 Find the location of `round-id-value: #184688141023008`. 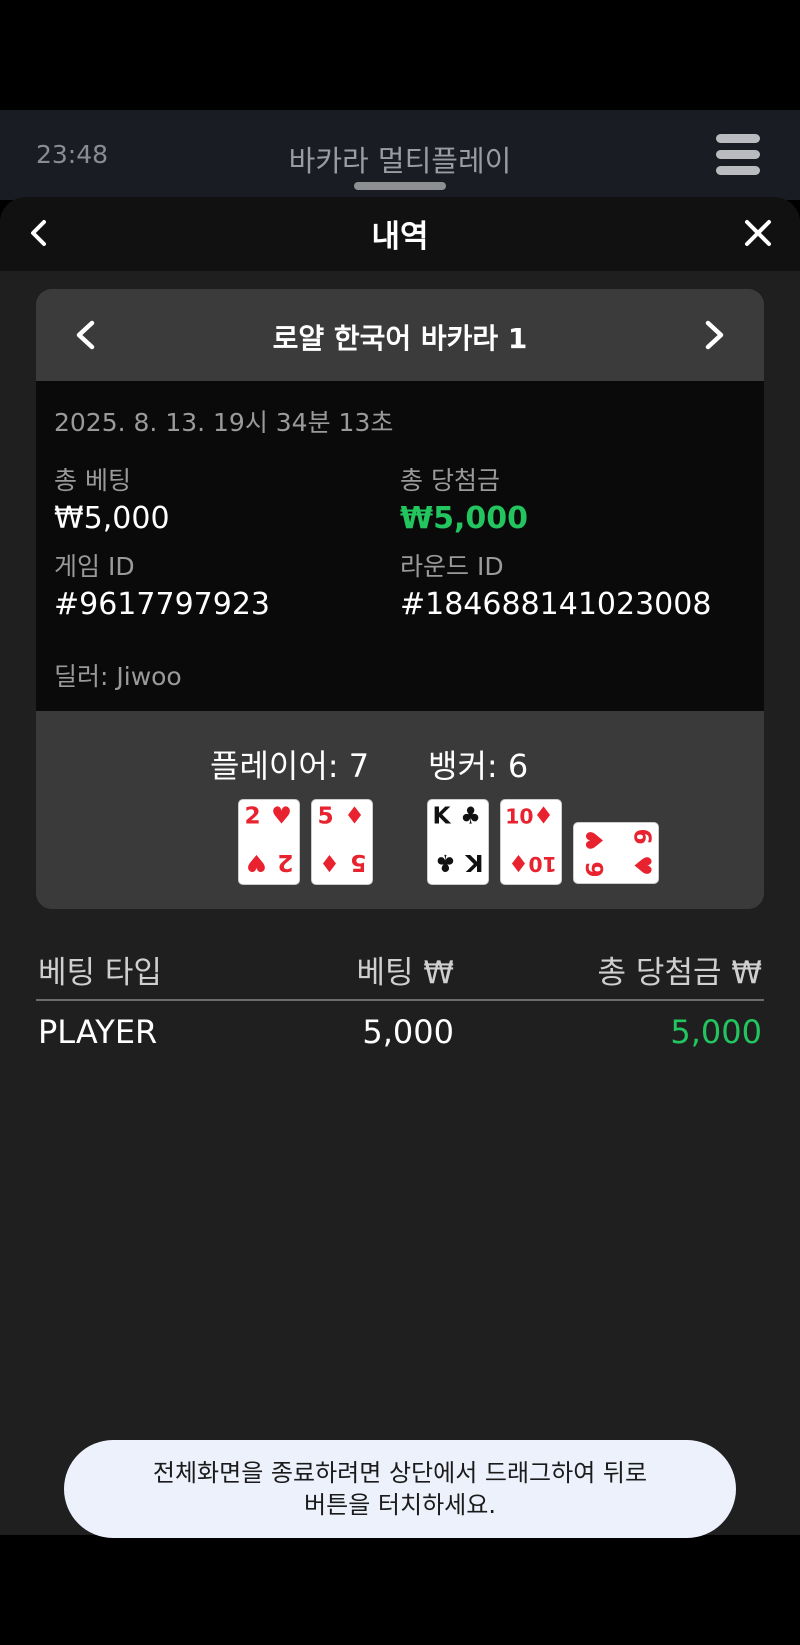

round-id-value: #184688141023008 is located at coordinates (556, 604).